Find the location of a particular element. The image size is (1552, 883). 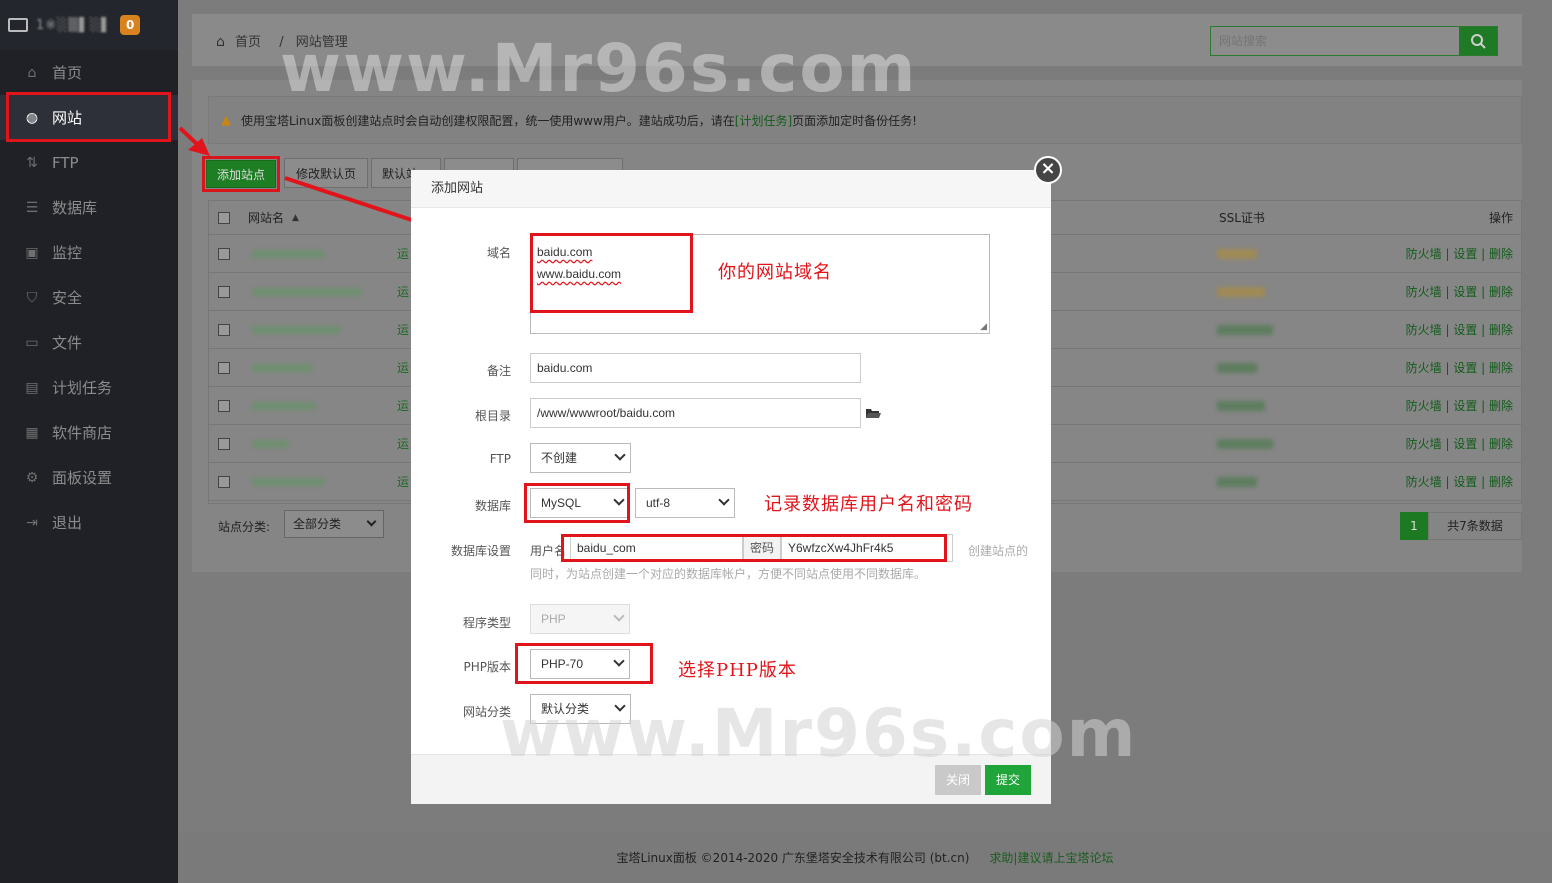

site-category-label: 网站分类 is located at coordinates (486, 712).